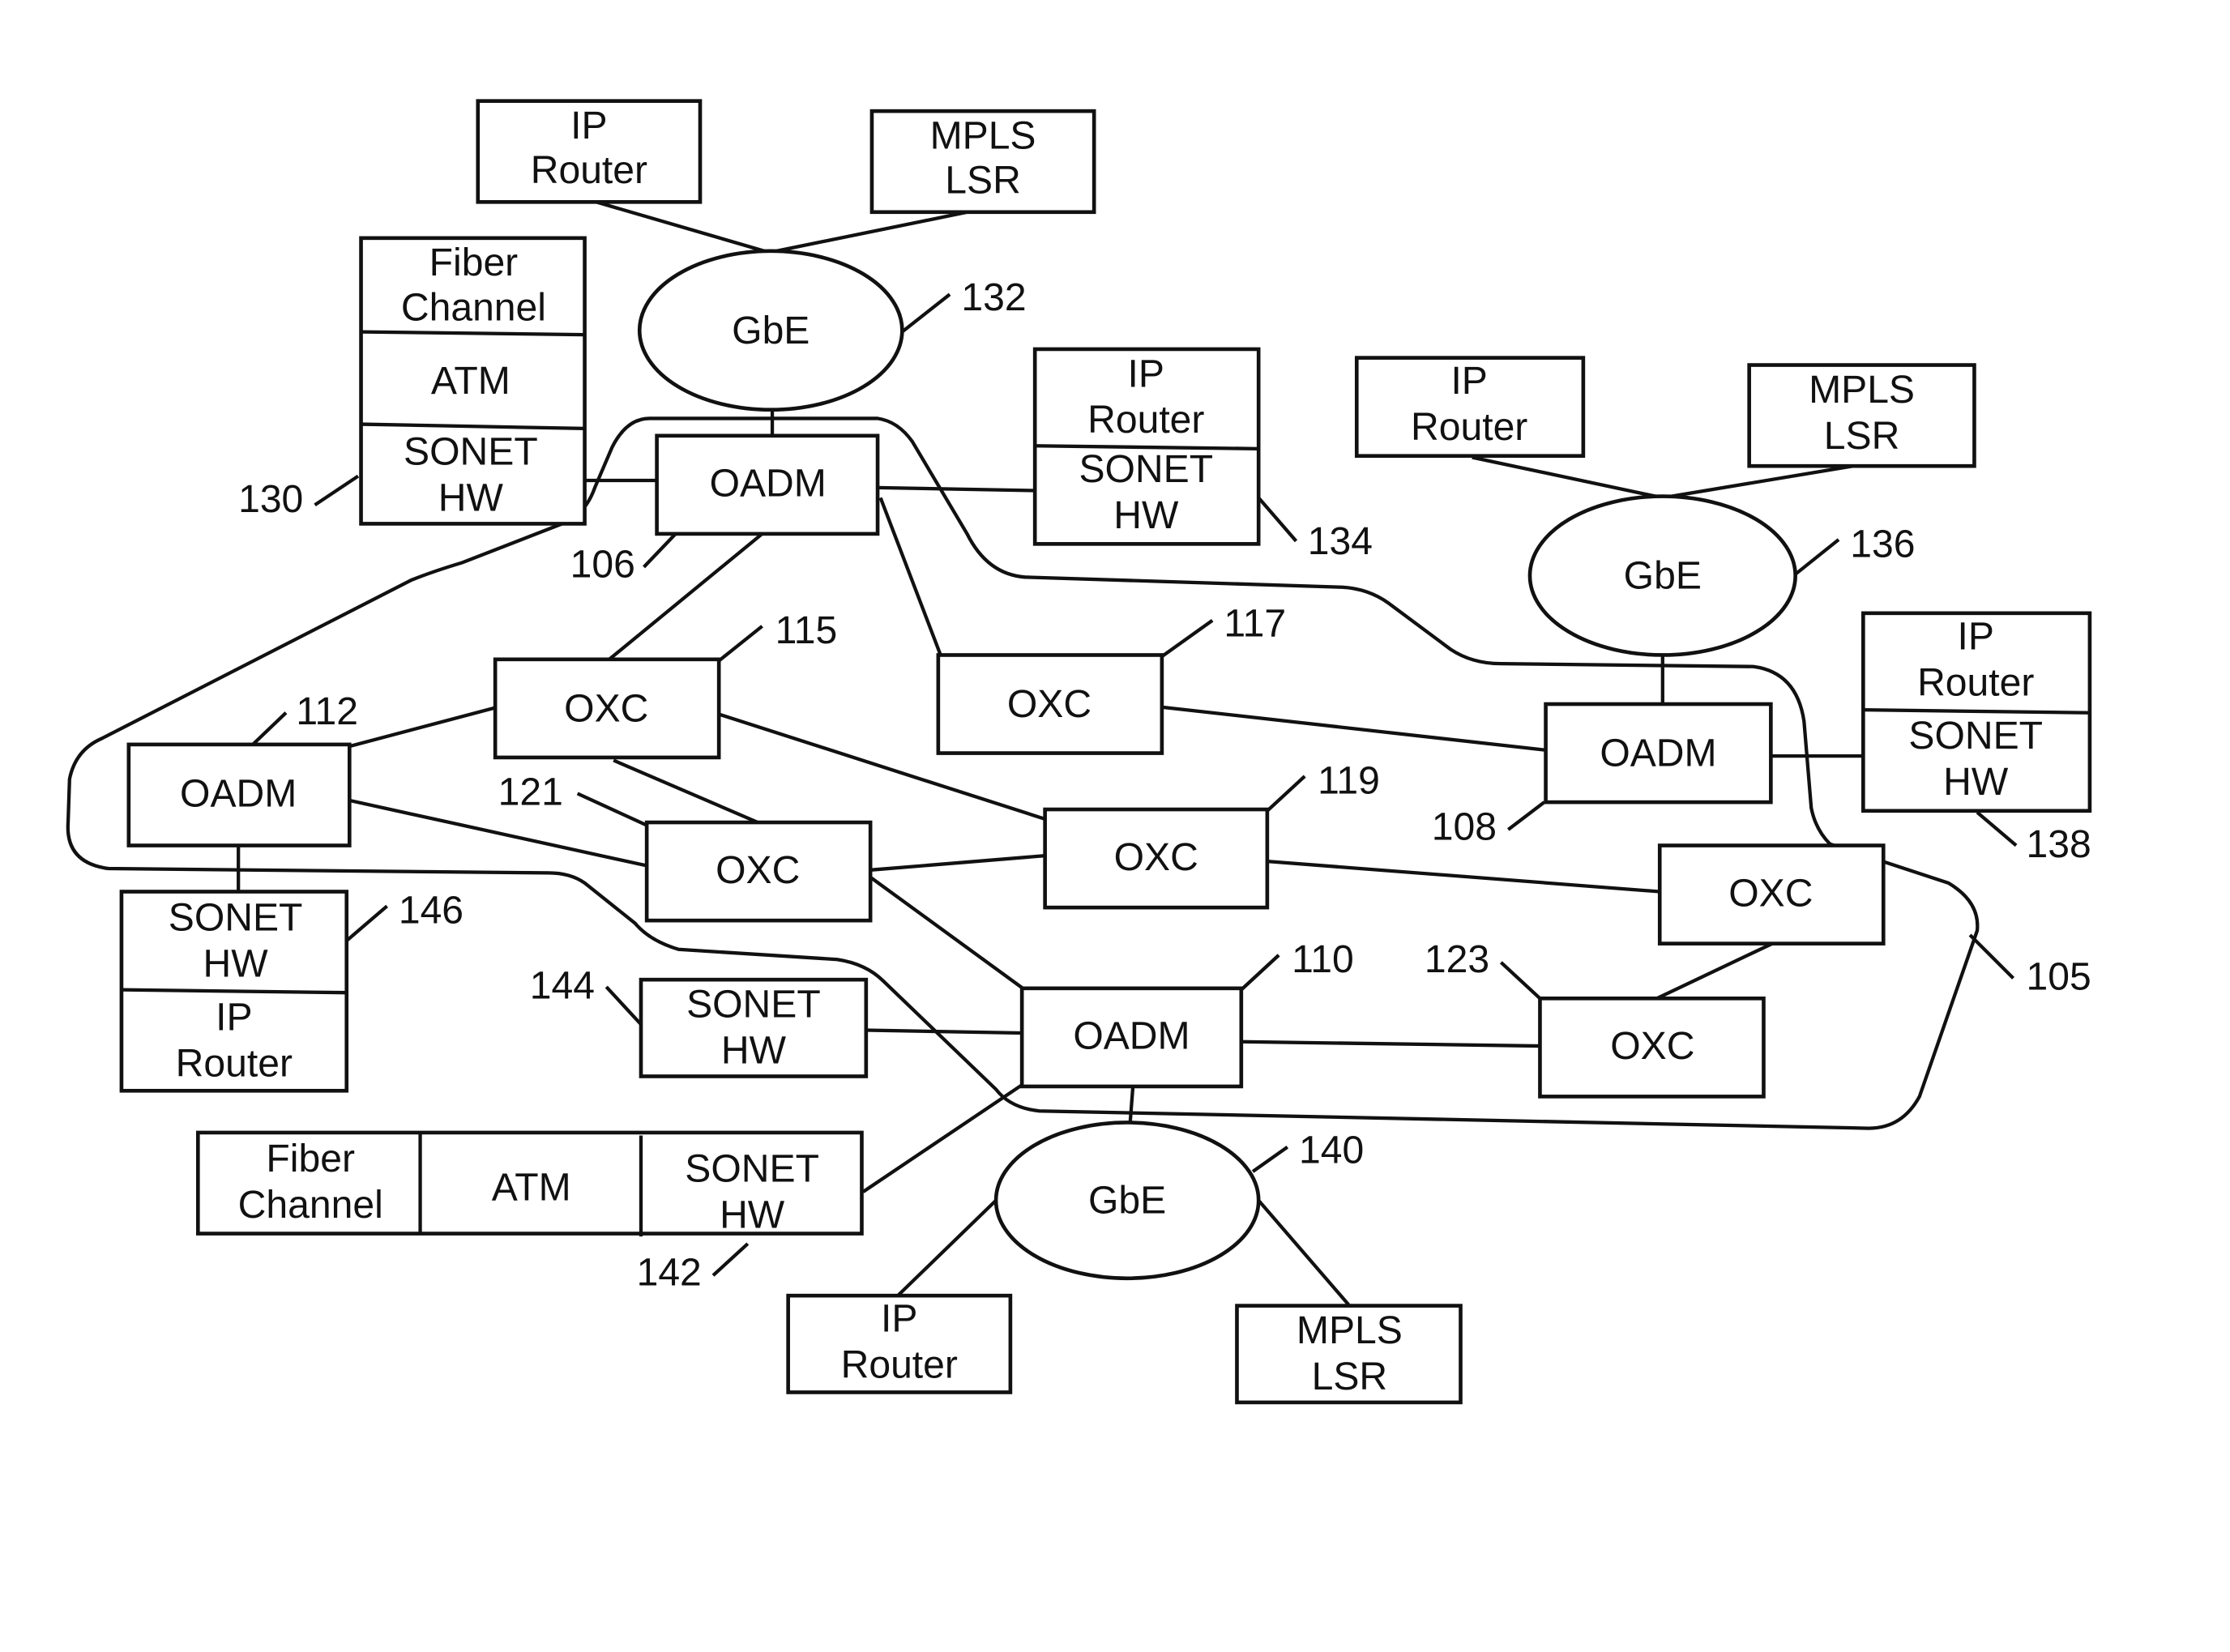  I want to click on svg-text: 110, so click(1323, 959).